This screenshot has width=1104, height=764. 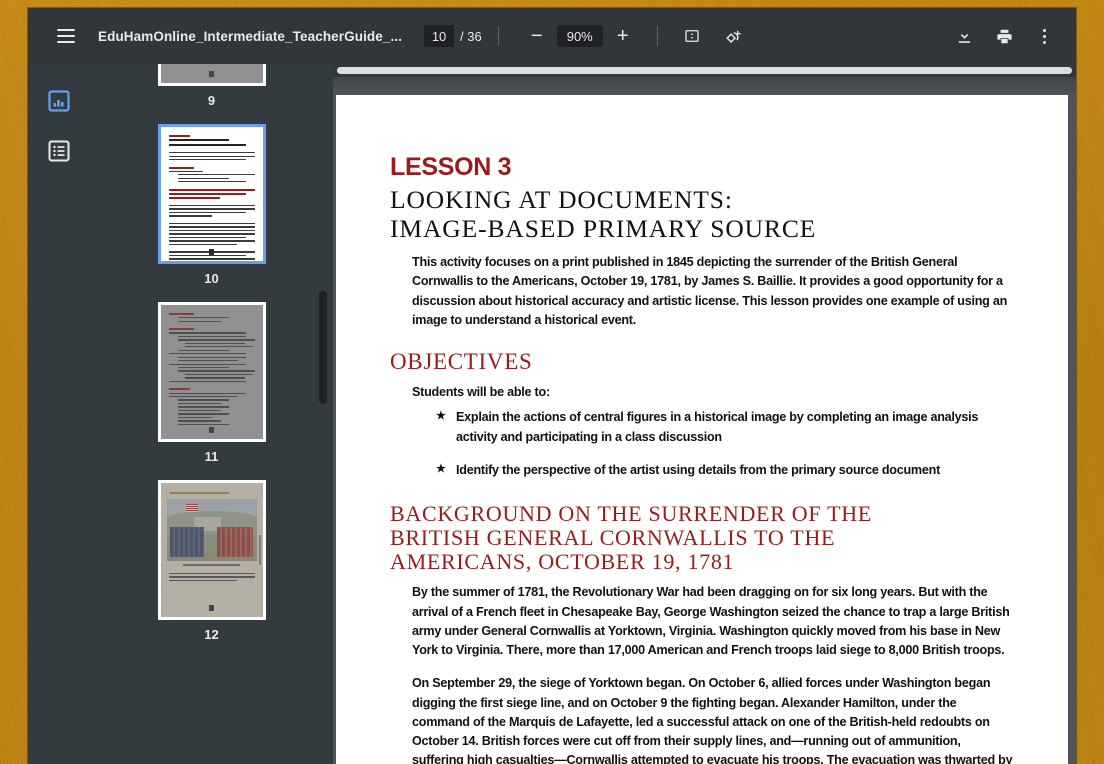 What do you see at coordinates (579, 36) in the screenshot?
I see `zoom-level-value: 90%` at bounding box center [579, 36].